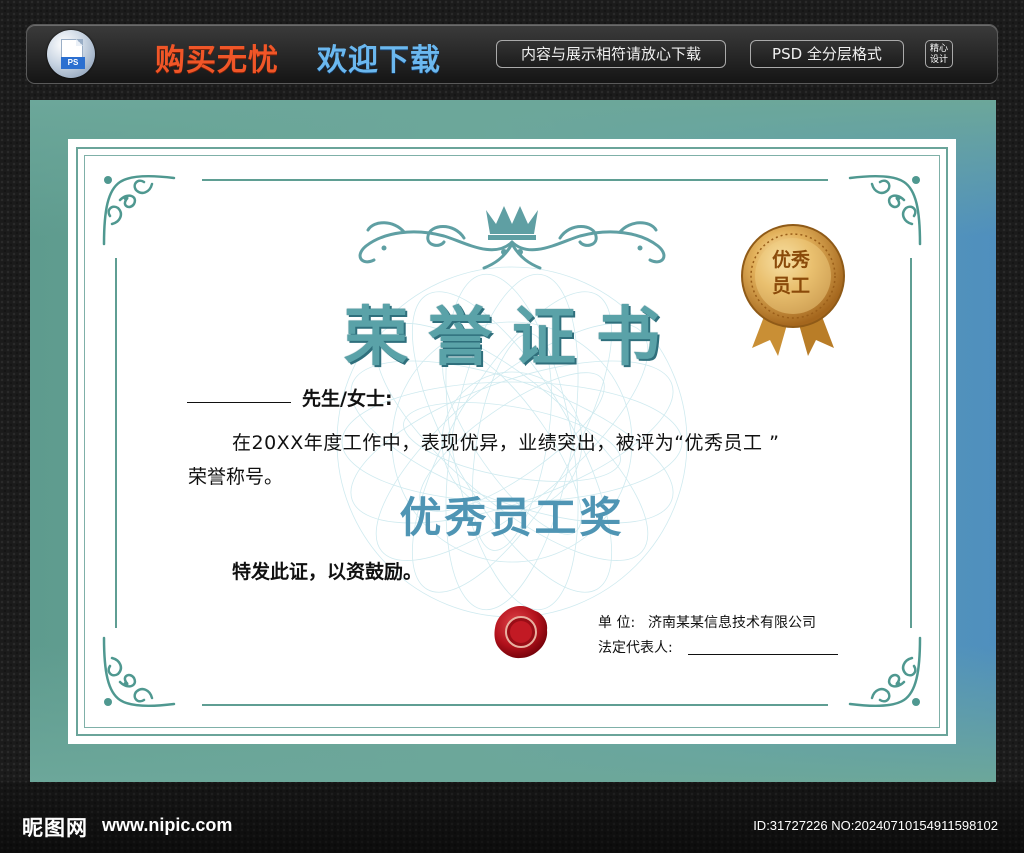 This screenshot has width=1024, height=853. Describe the element at coordinates (139, 671) in the screenshot. I see `corner-ornament-bottom-left` at that location.